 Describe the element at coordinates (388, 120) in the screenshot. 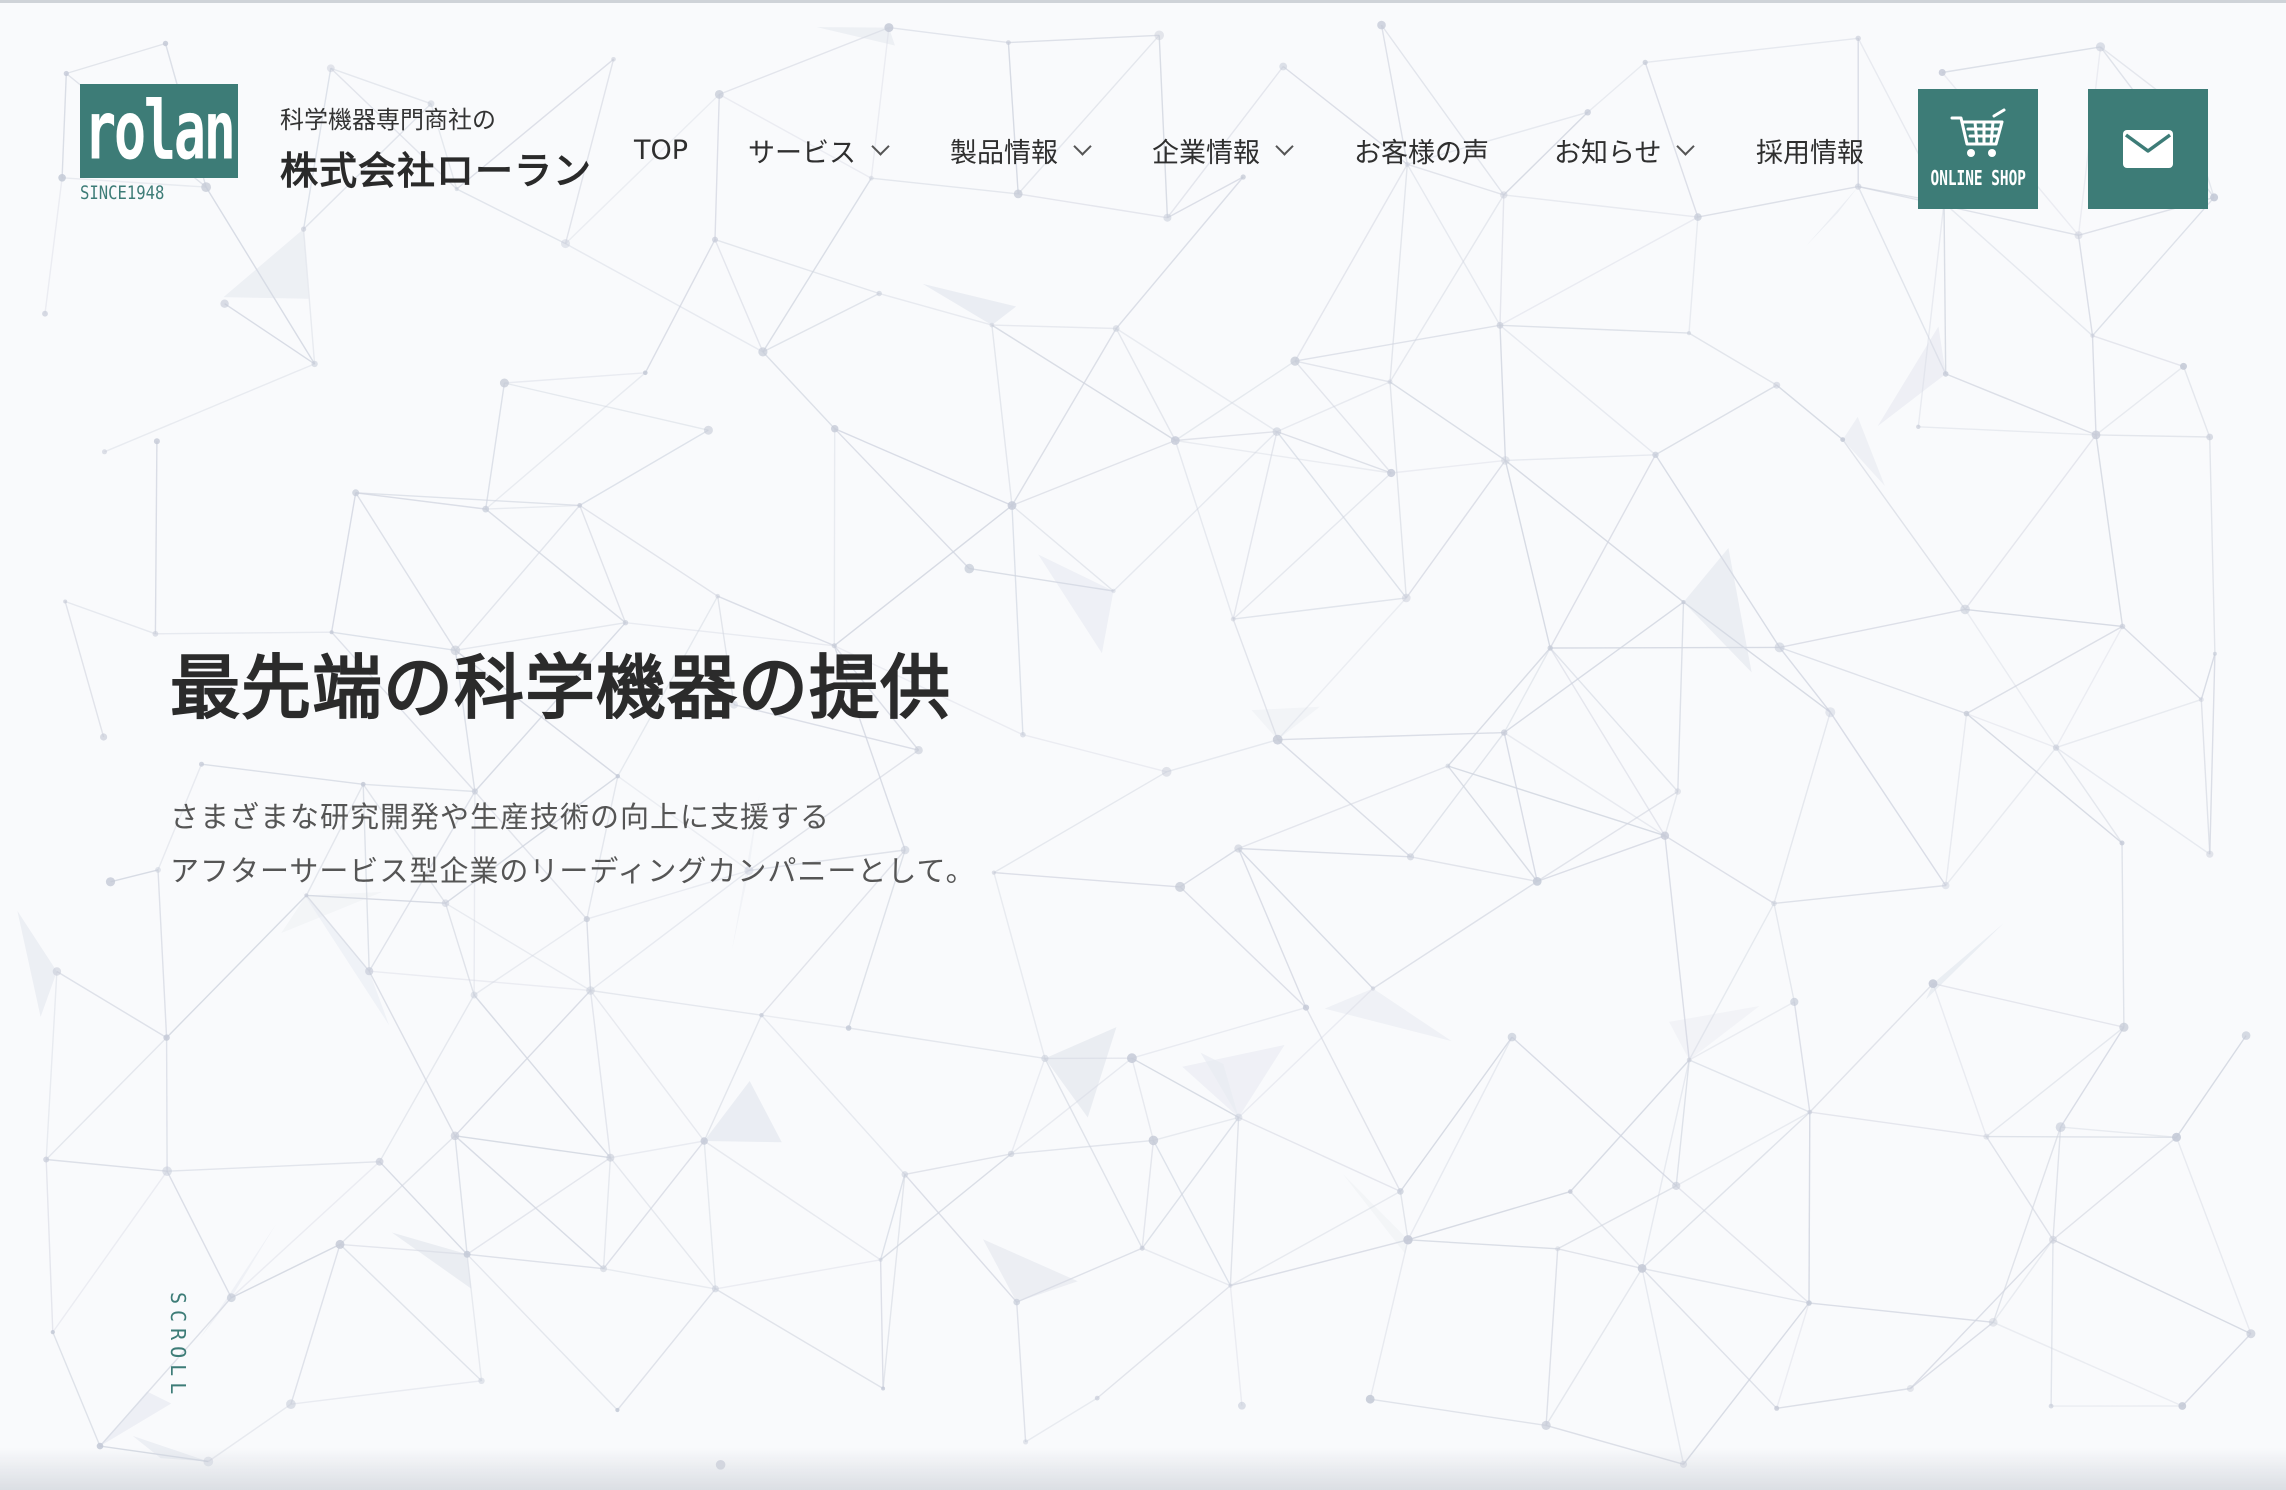

I see `brand-tagline: 科学機器専門商社の` at that location.